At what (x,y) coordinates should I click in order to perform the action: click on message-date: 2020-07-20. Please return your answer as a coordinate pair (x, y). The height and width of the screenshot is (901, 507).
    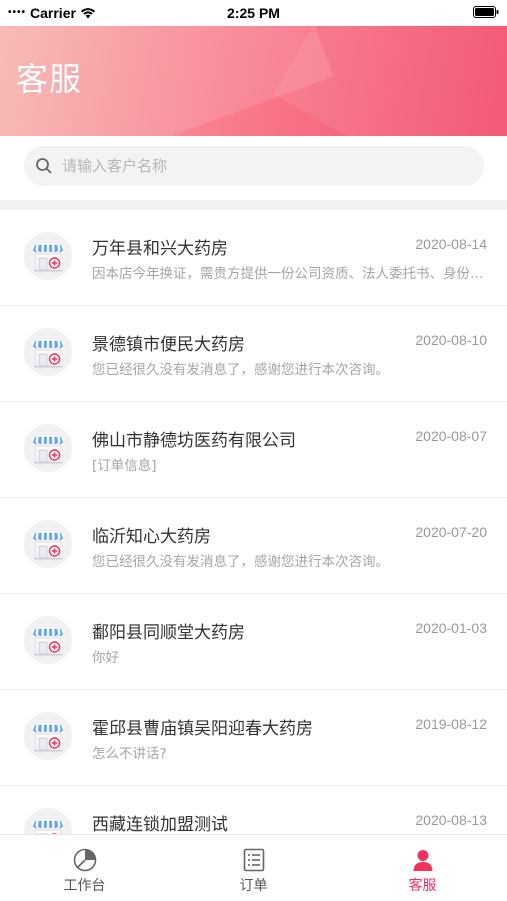
    Looking at the image, I should click on (451, 532).